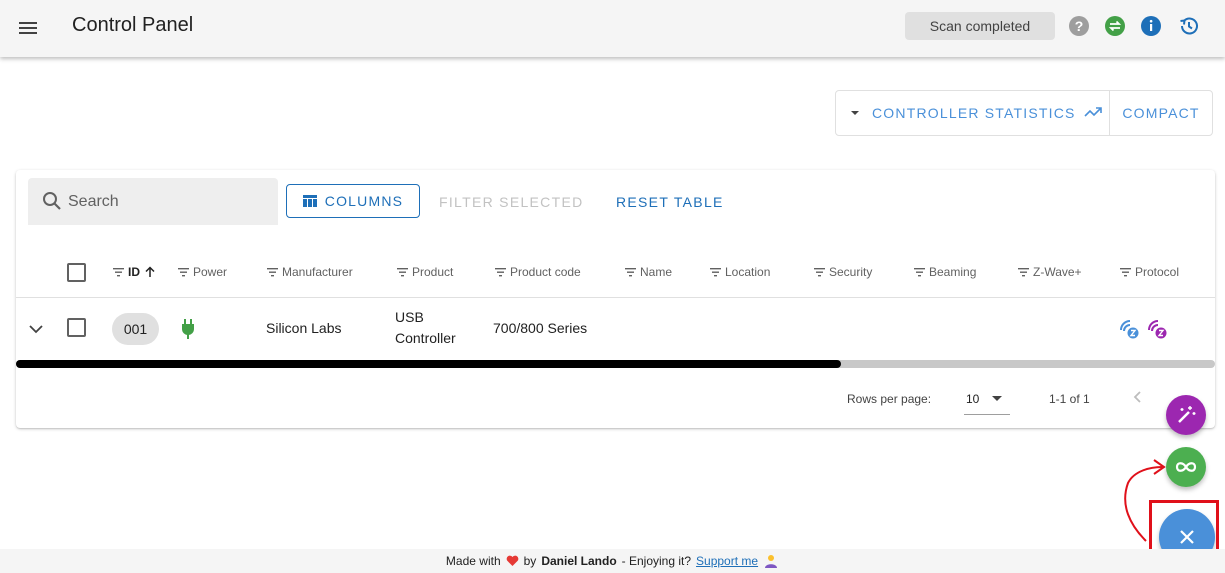  I want to click on product-line: Controller, so click(425, 338).